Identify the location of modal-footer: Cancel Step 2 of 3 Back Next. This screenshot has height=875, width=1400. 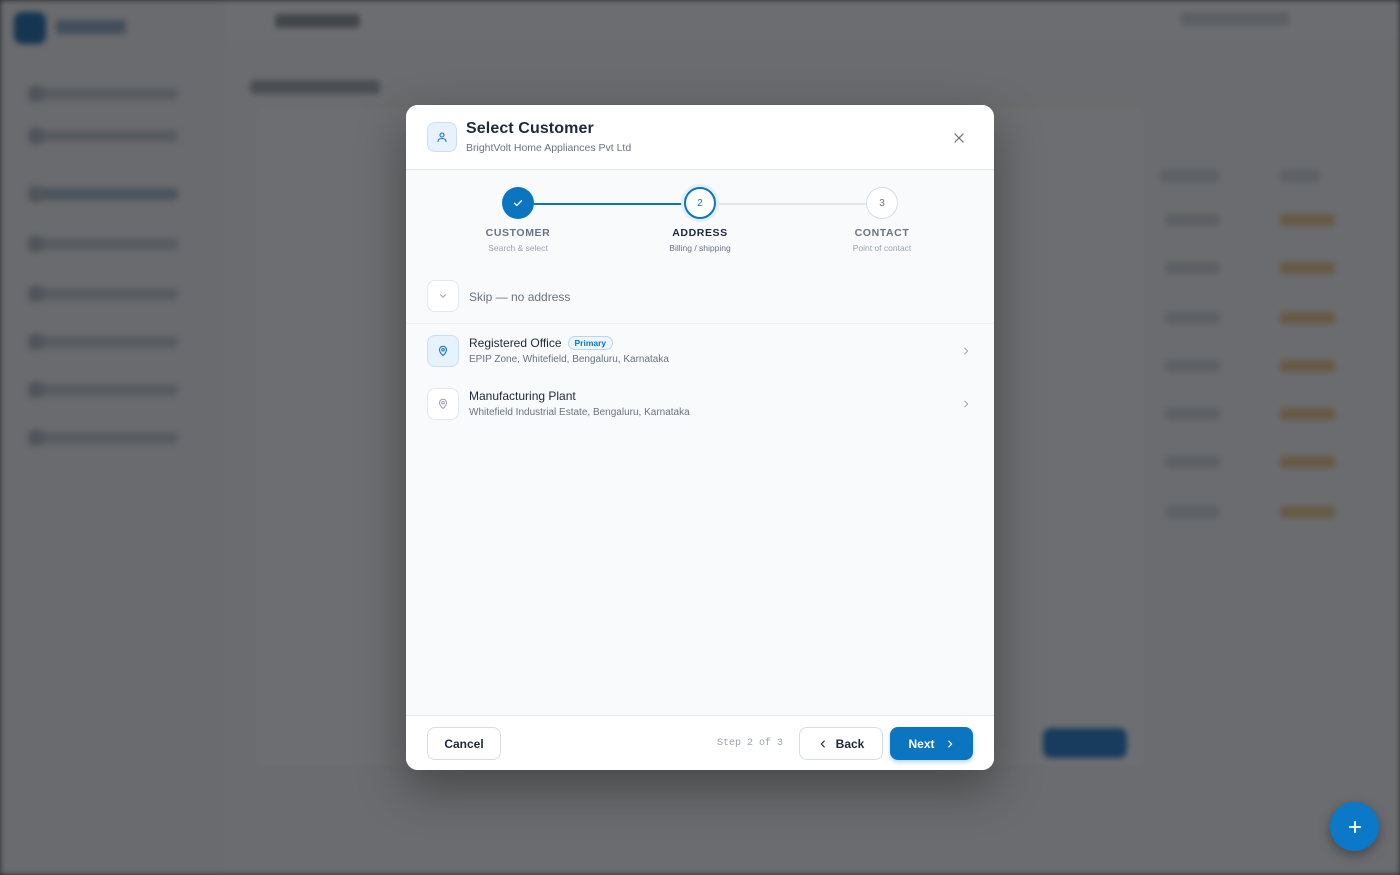
(700, 742).